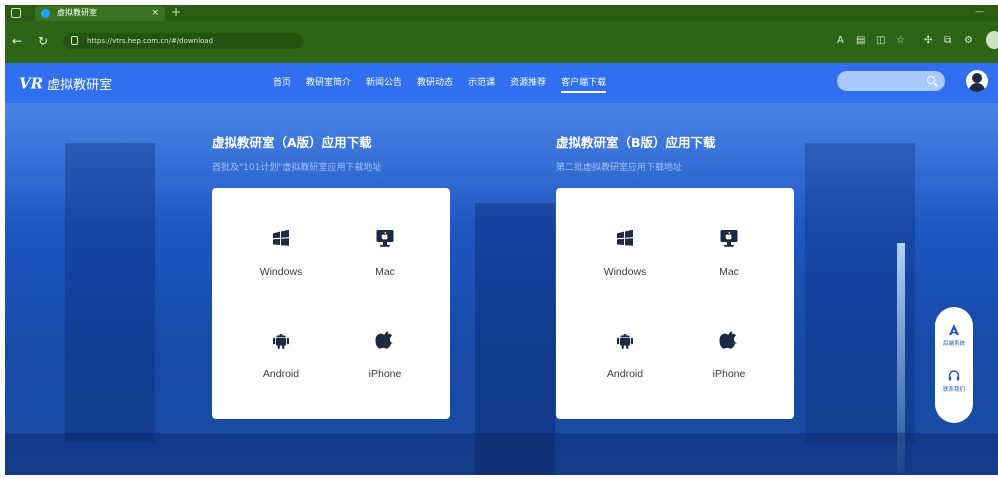 This screenshot has width=998, height=479. I want to click on admin-system-button: 后端系统, so click(954, 335).